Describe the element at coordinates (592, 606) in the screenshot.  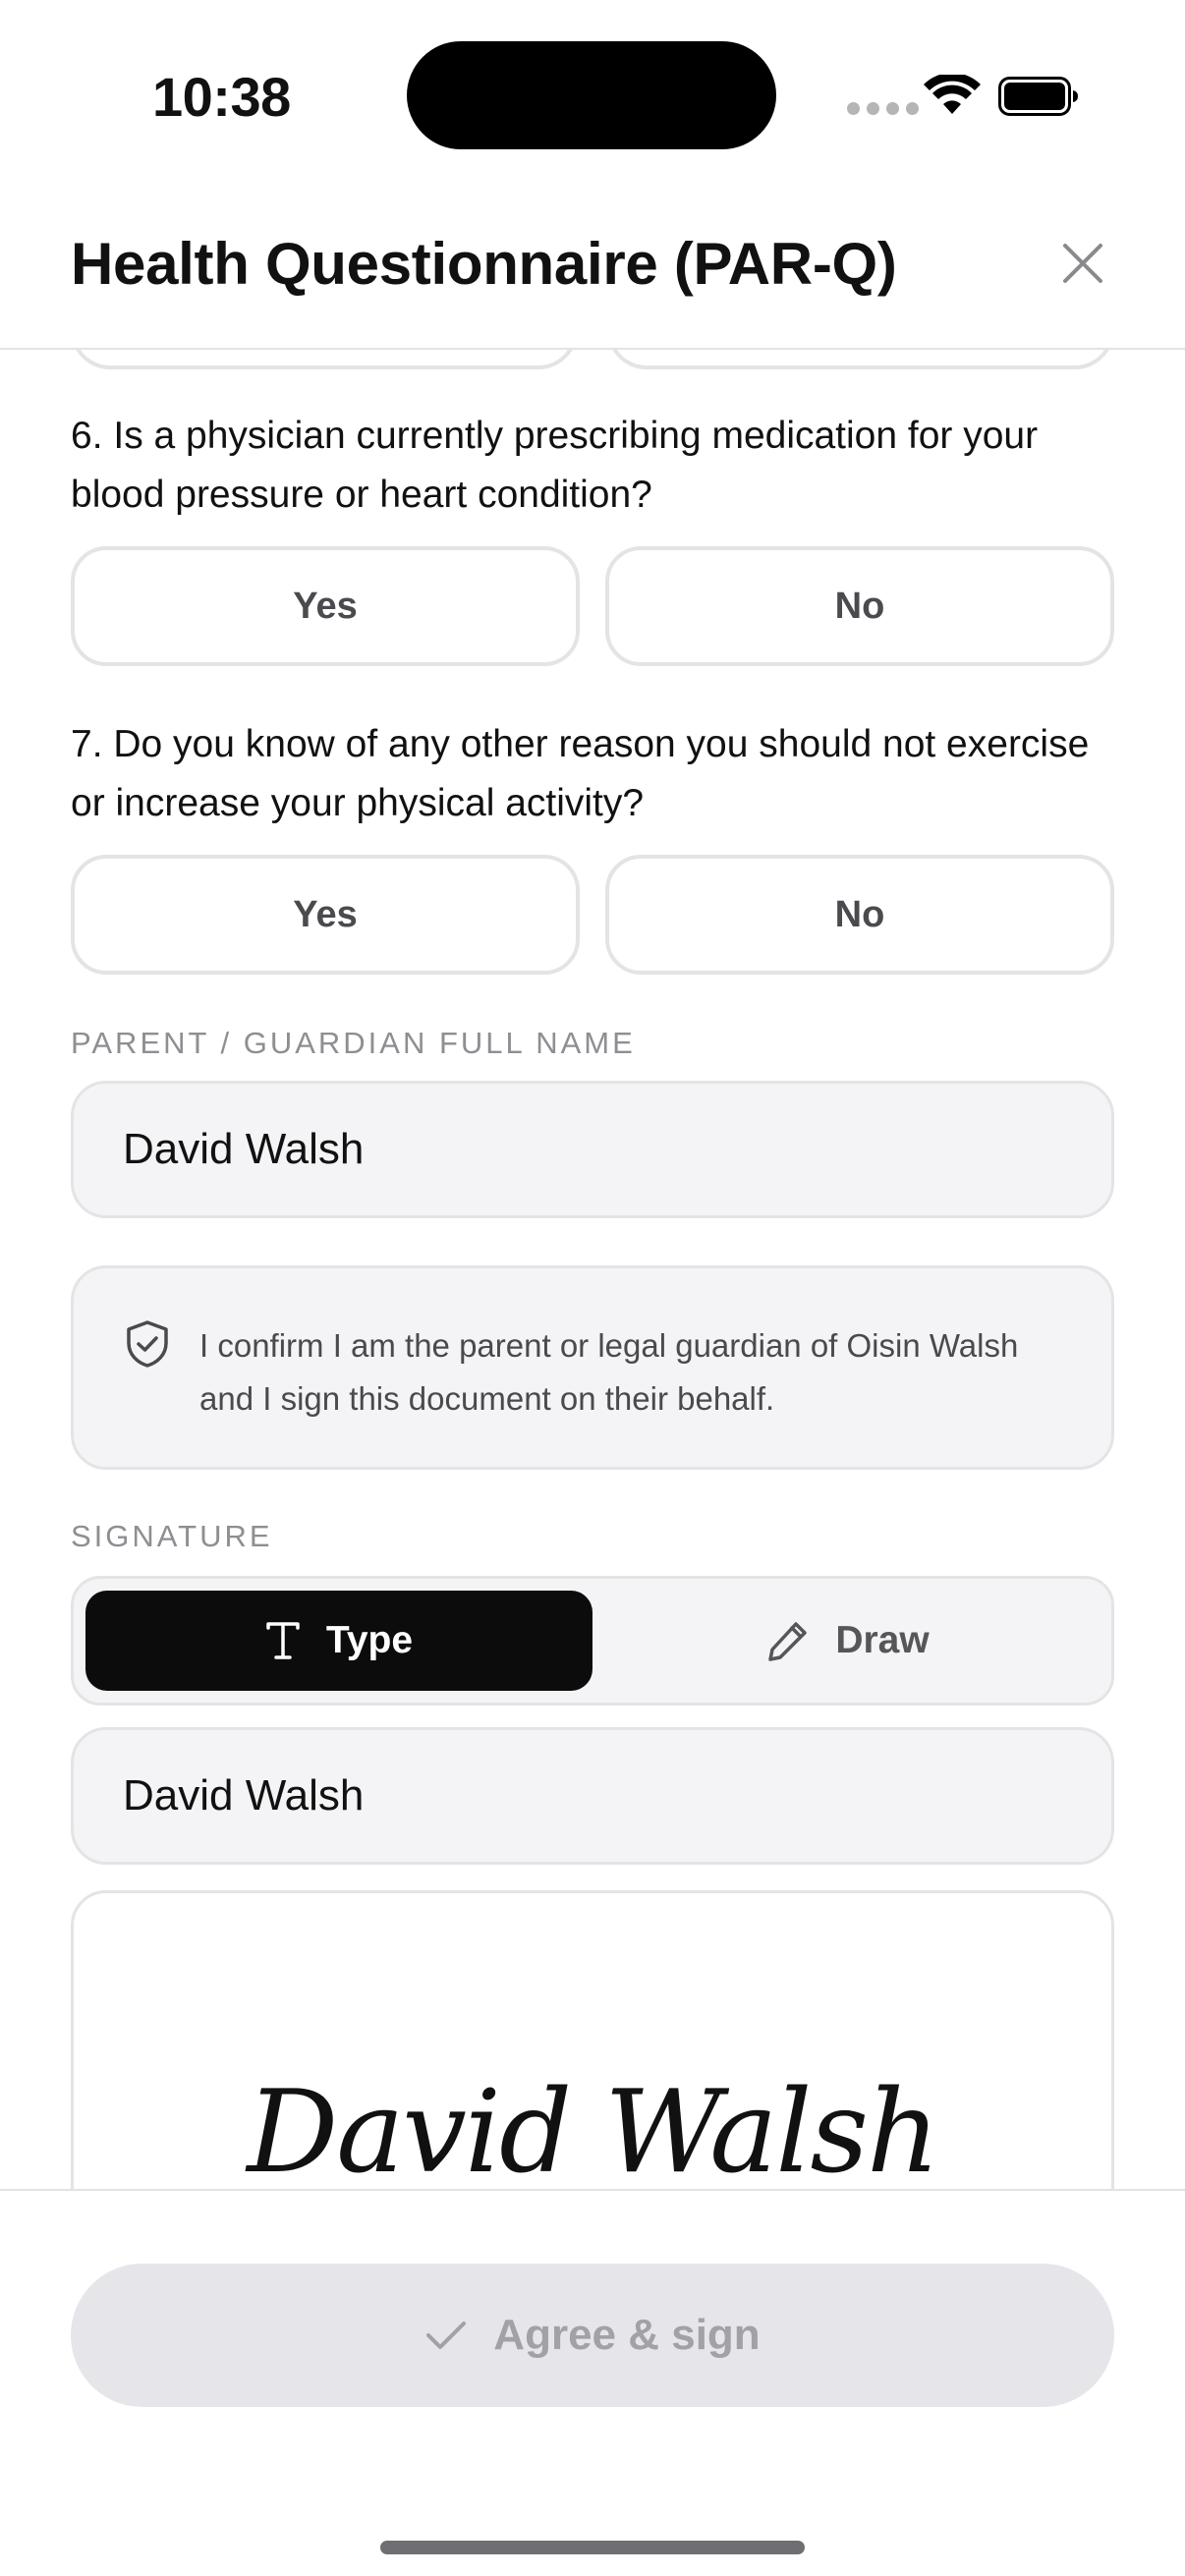
I see `question-6-choices: Yes No` at that location.